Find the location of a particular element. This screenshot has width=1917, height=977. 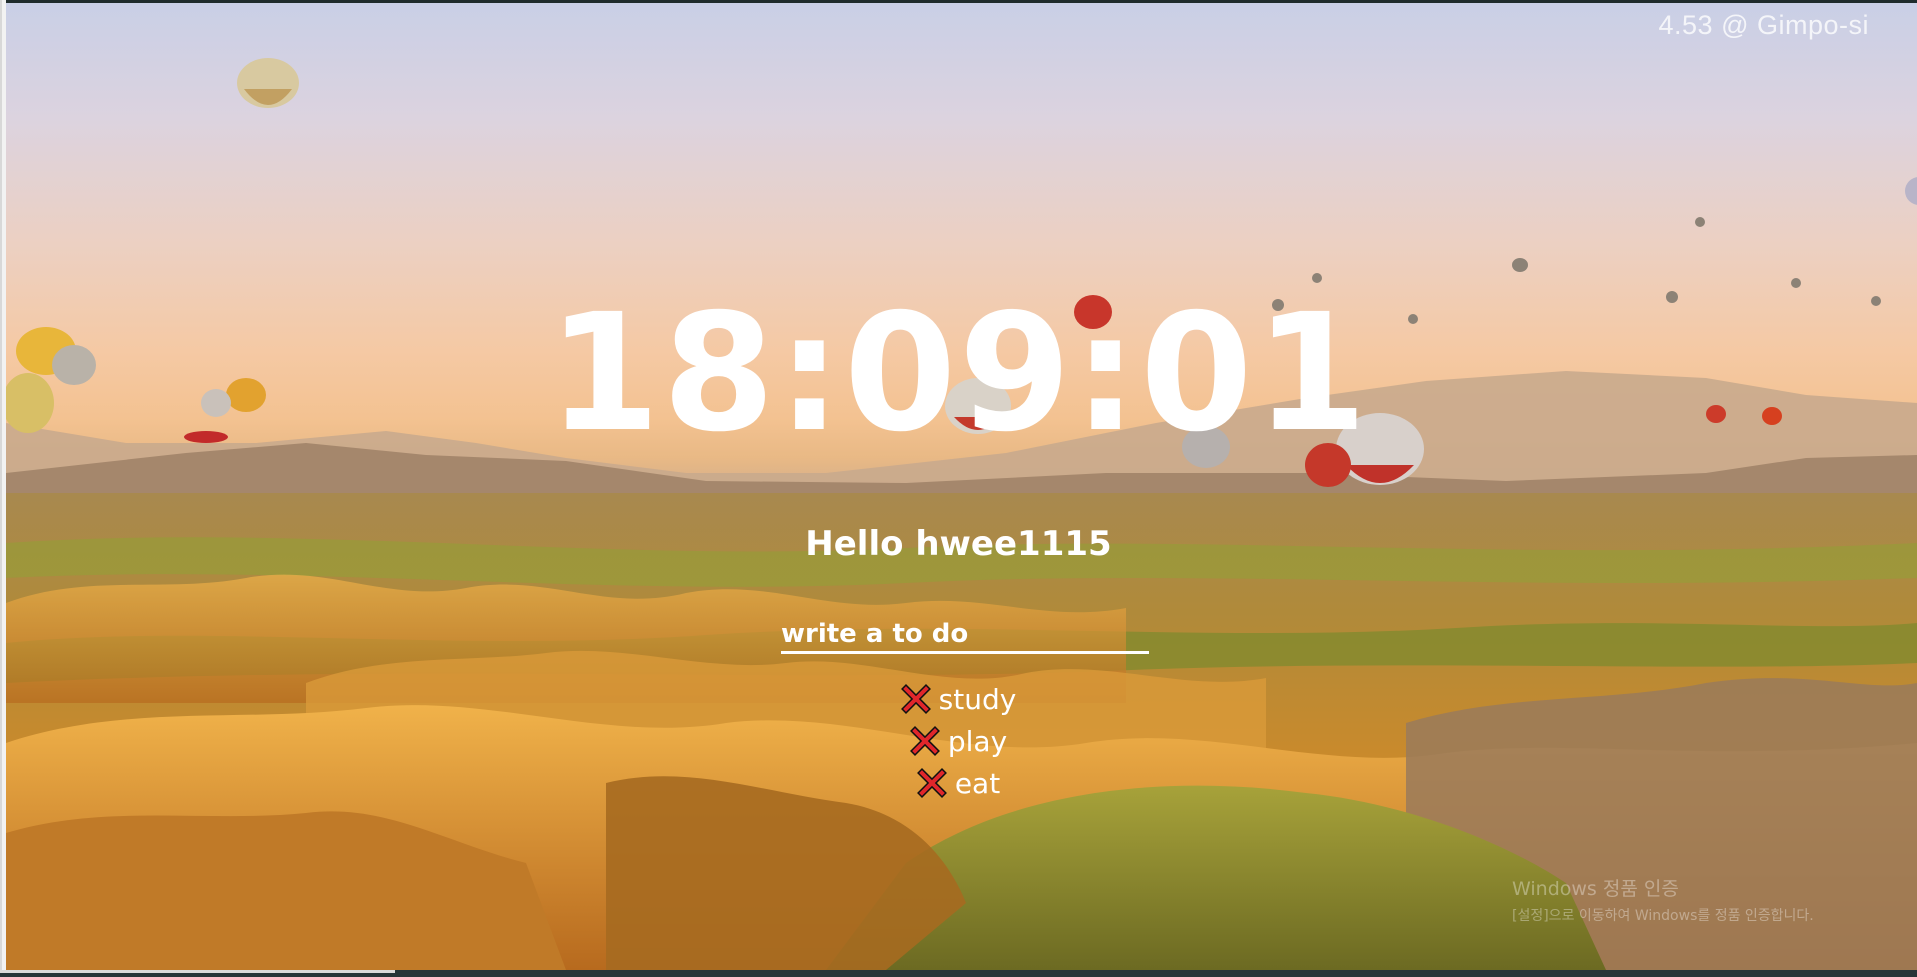

weather-city: Gimpo-si is located at coordinates (1812, 25).